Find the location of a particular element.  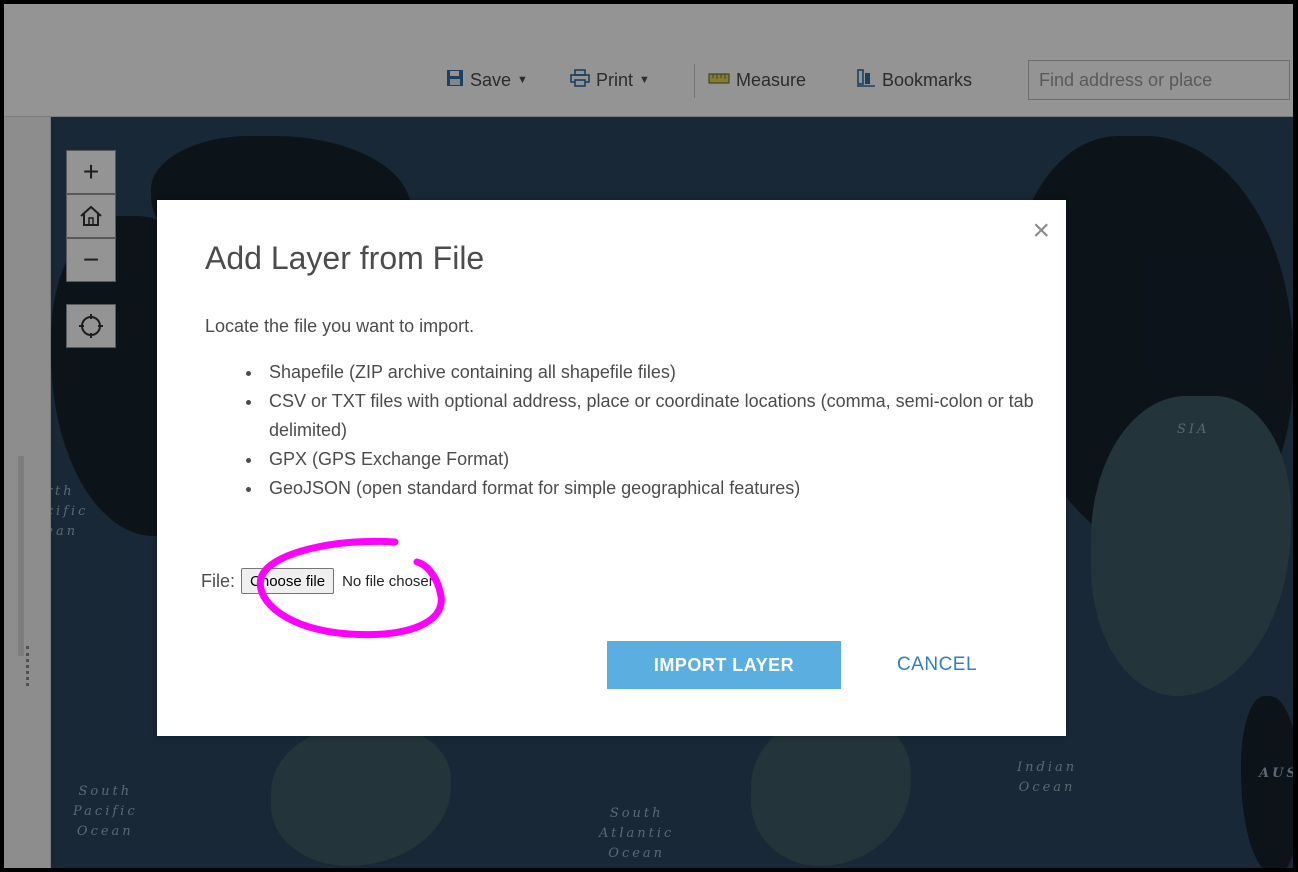

file-label: File: is located at coordinates (218, 580).